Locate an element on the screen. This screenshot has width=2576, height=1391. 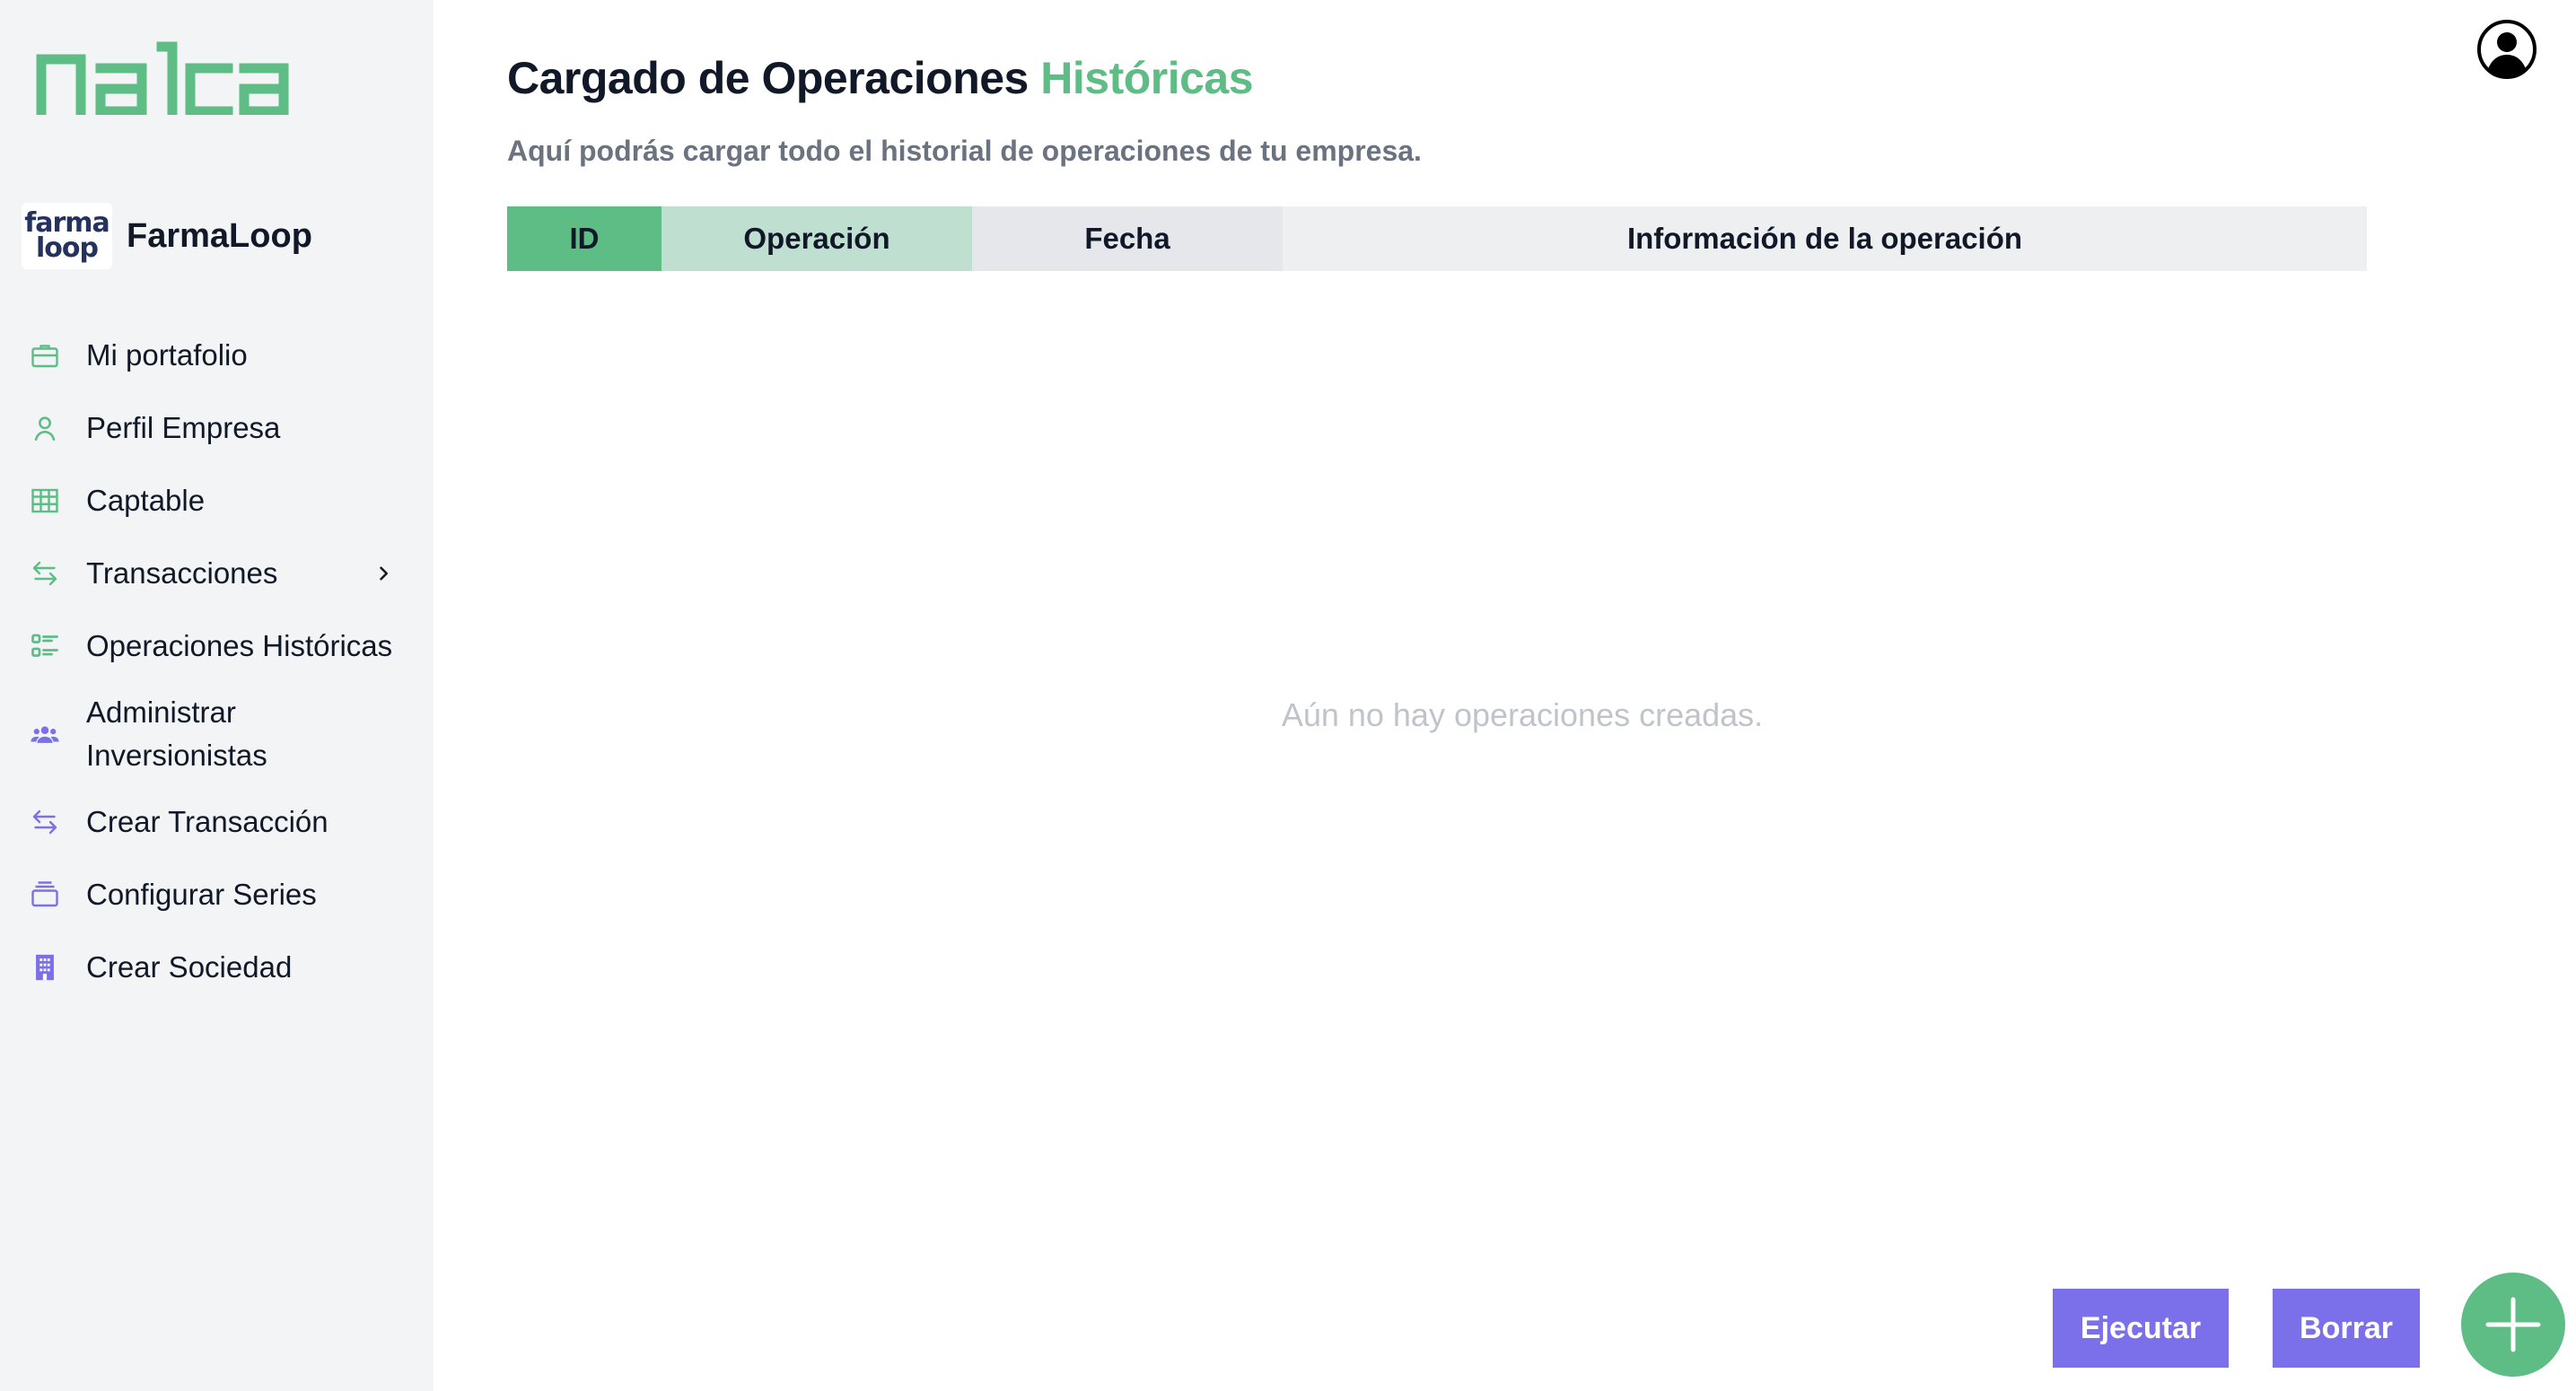
plus-icon is located at coordinates (2513, 1324).